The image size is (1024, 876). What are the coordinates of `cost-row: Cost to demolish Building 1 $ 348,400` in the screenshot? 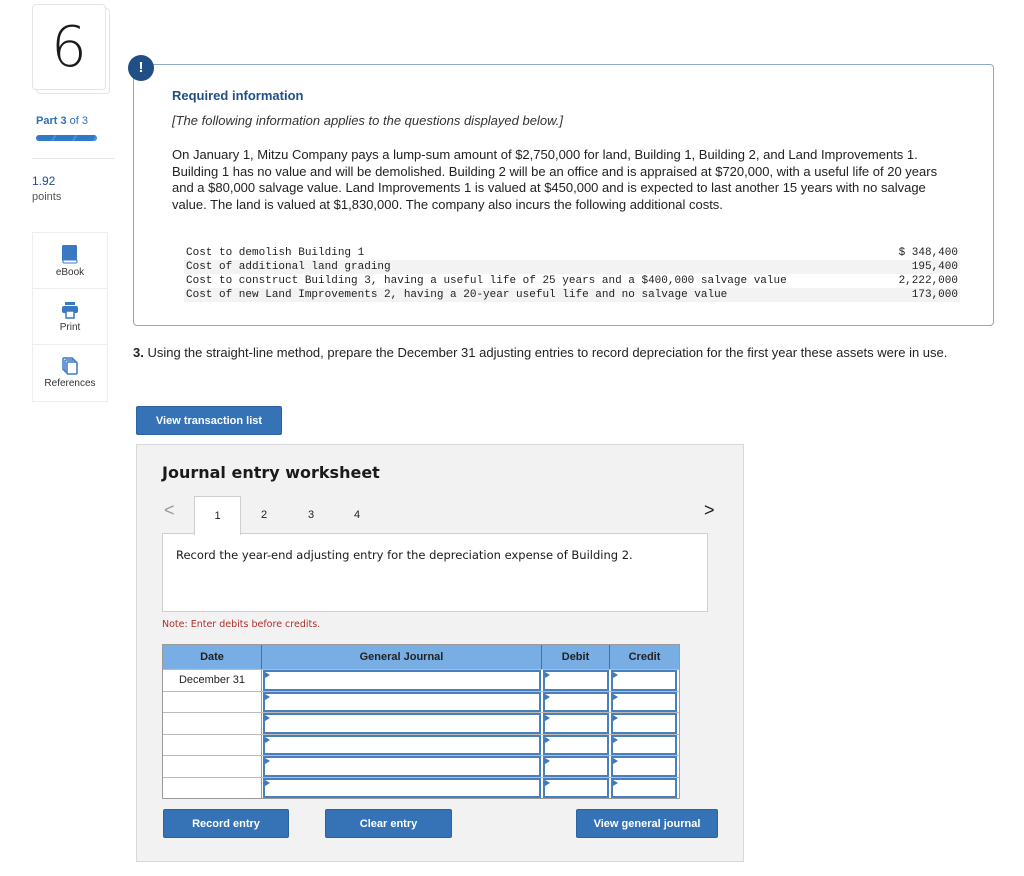 It's located at (572, 253).